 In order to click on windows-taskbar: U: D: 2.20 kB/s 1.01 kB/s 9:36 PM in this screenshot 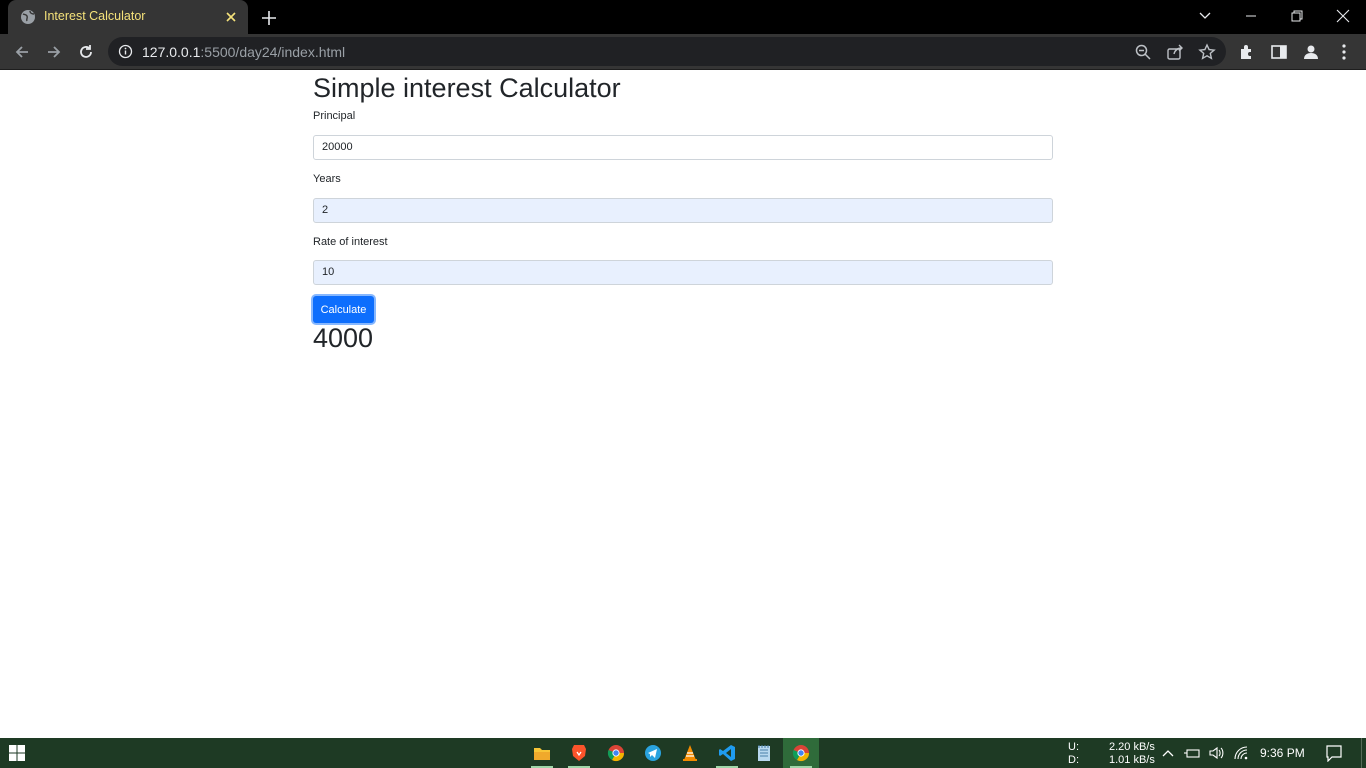, I will do `click(683, 753)`.